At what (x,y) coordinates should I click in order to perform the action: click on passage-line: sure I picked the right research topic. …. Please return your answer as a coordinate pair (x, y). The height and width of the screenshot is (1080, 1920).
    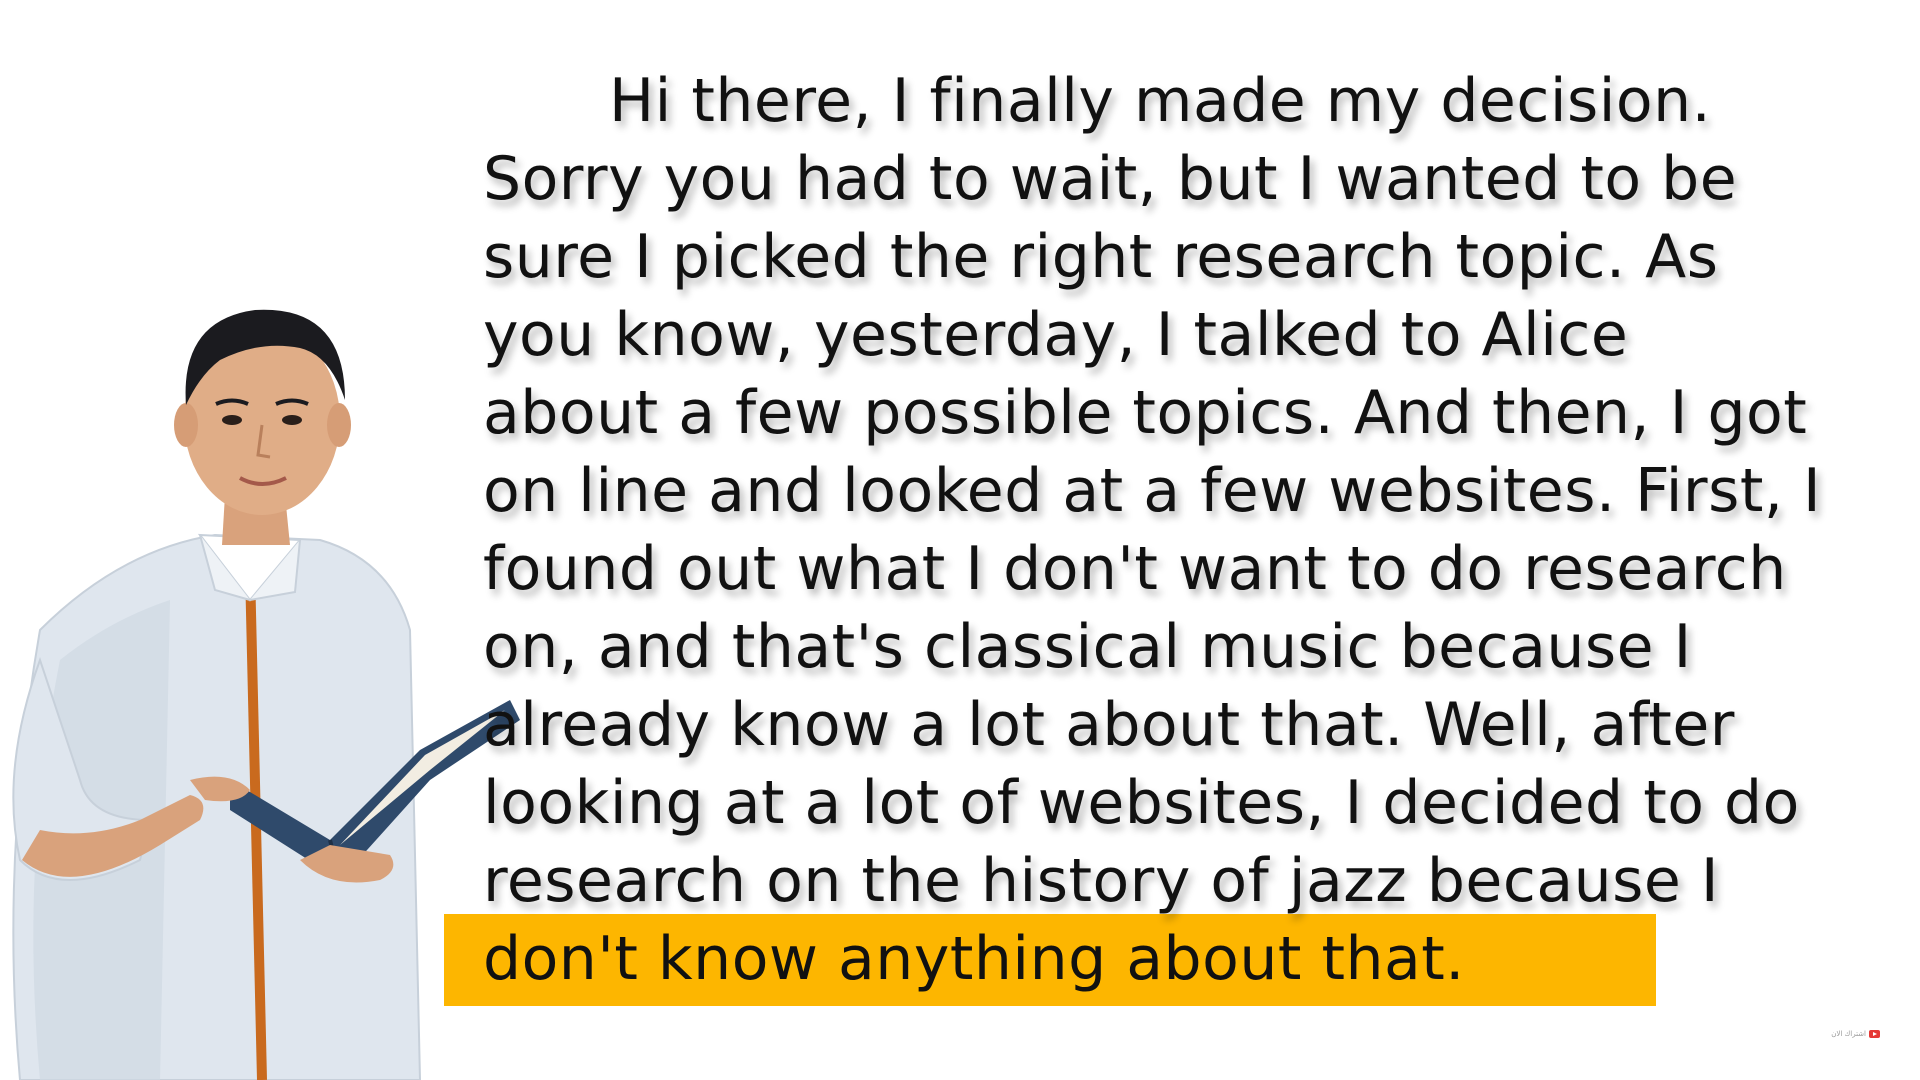
    Looking at the image, I should click on (1101, 257).